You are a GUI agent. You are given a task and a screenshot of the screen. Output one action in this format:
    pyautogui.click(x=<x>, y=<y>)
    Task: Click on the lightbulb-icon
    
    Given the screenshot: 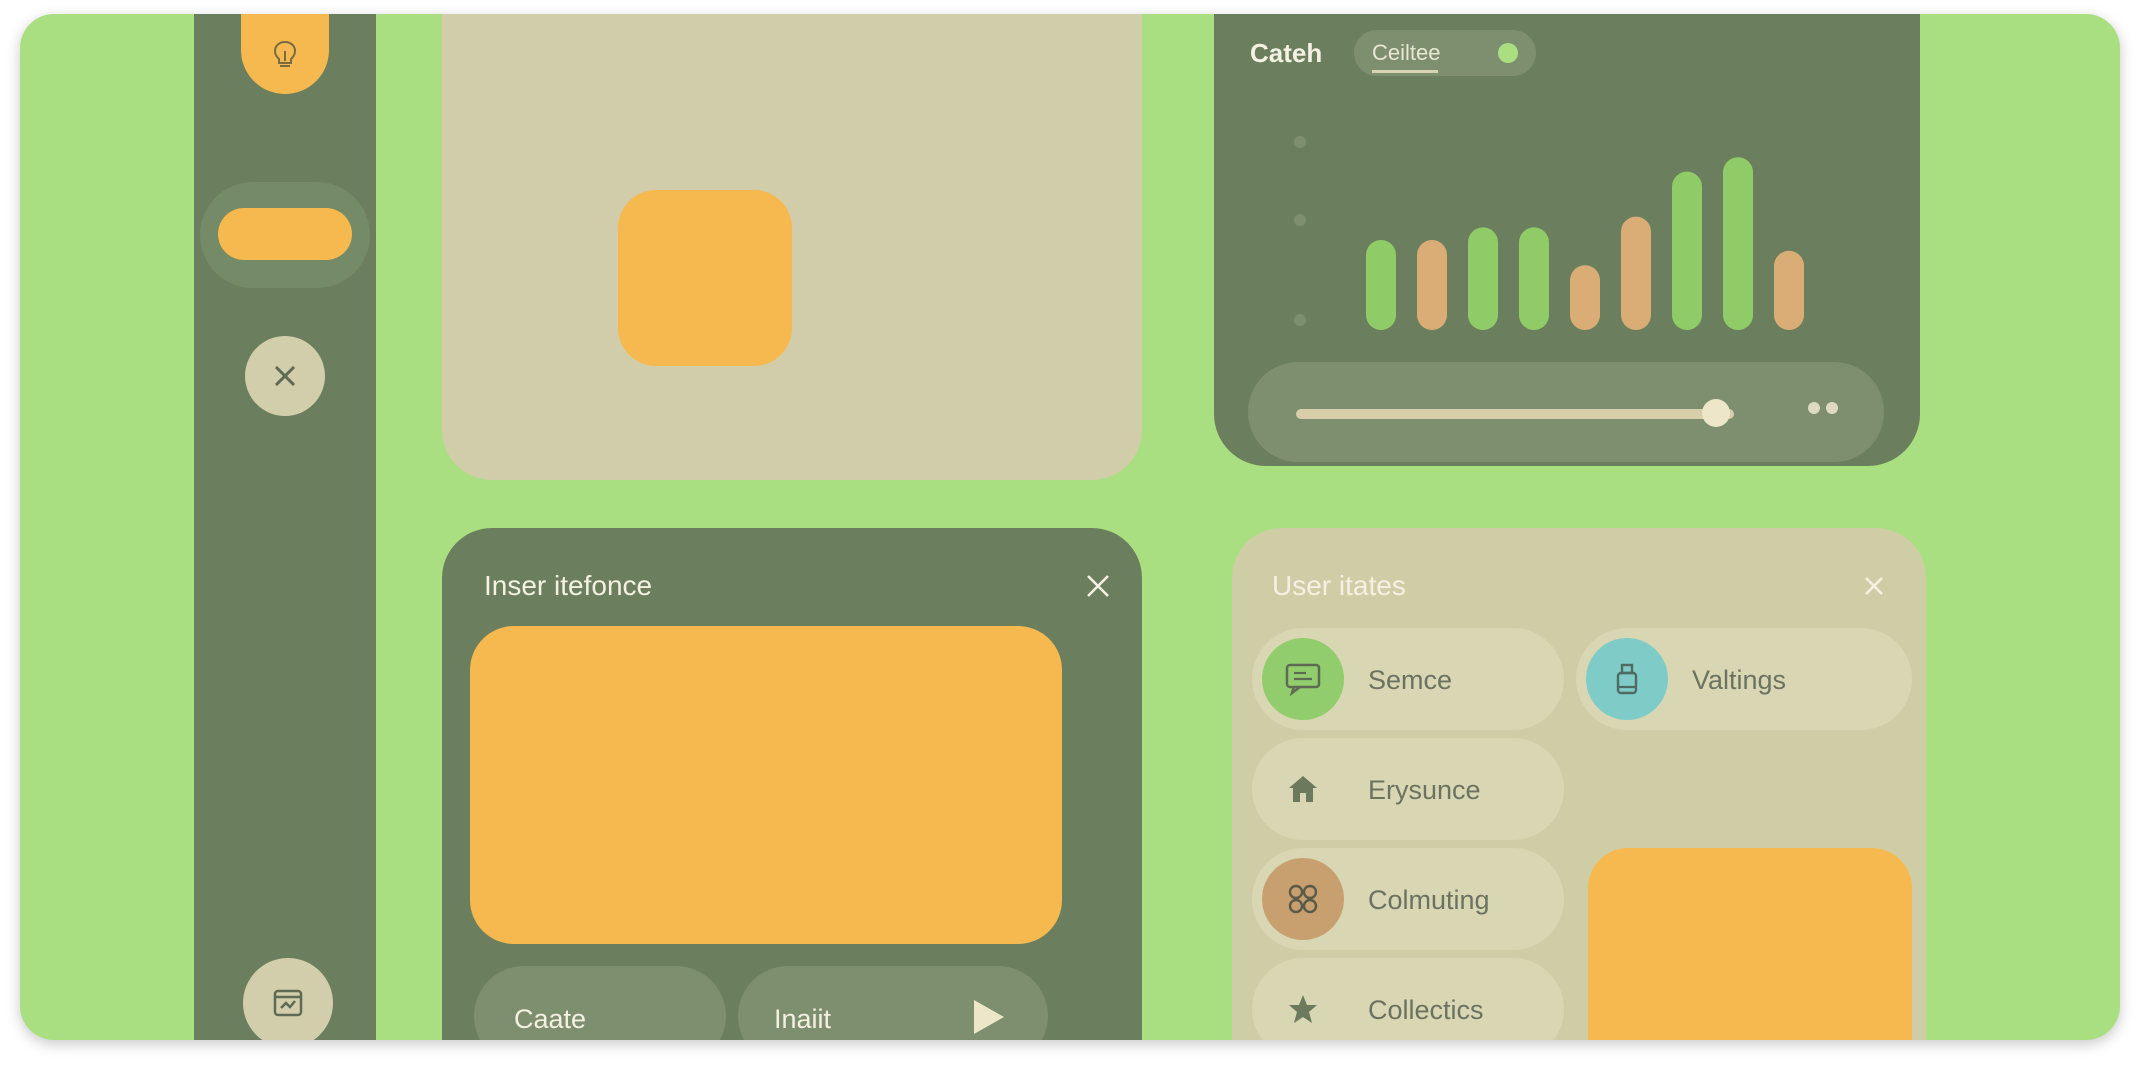 What is the action you would take?
    pyautogui.click(x=285, y=53)
    